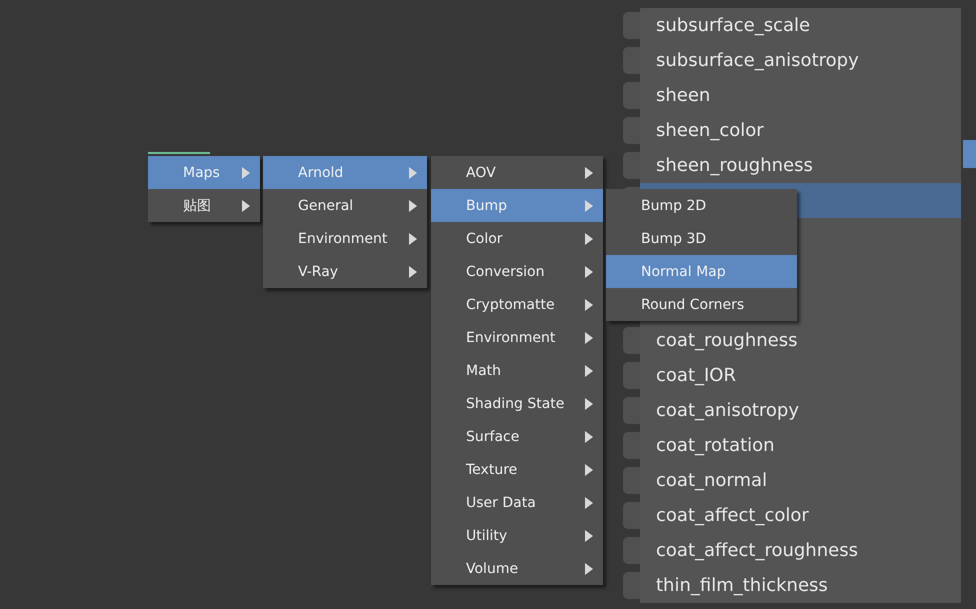 This screenshot has width=976, height=609. What do you see at coordinates (345, 271) in the screenshot?
I see `menu-item: V-Ray` at bounding box center [345, 271].